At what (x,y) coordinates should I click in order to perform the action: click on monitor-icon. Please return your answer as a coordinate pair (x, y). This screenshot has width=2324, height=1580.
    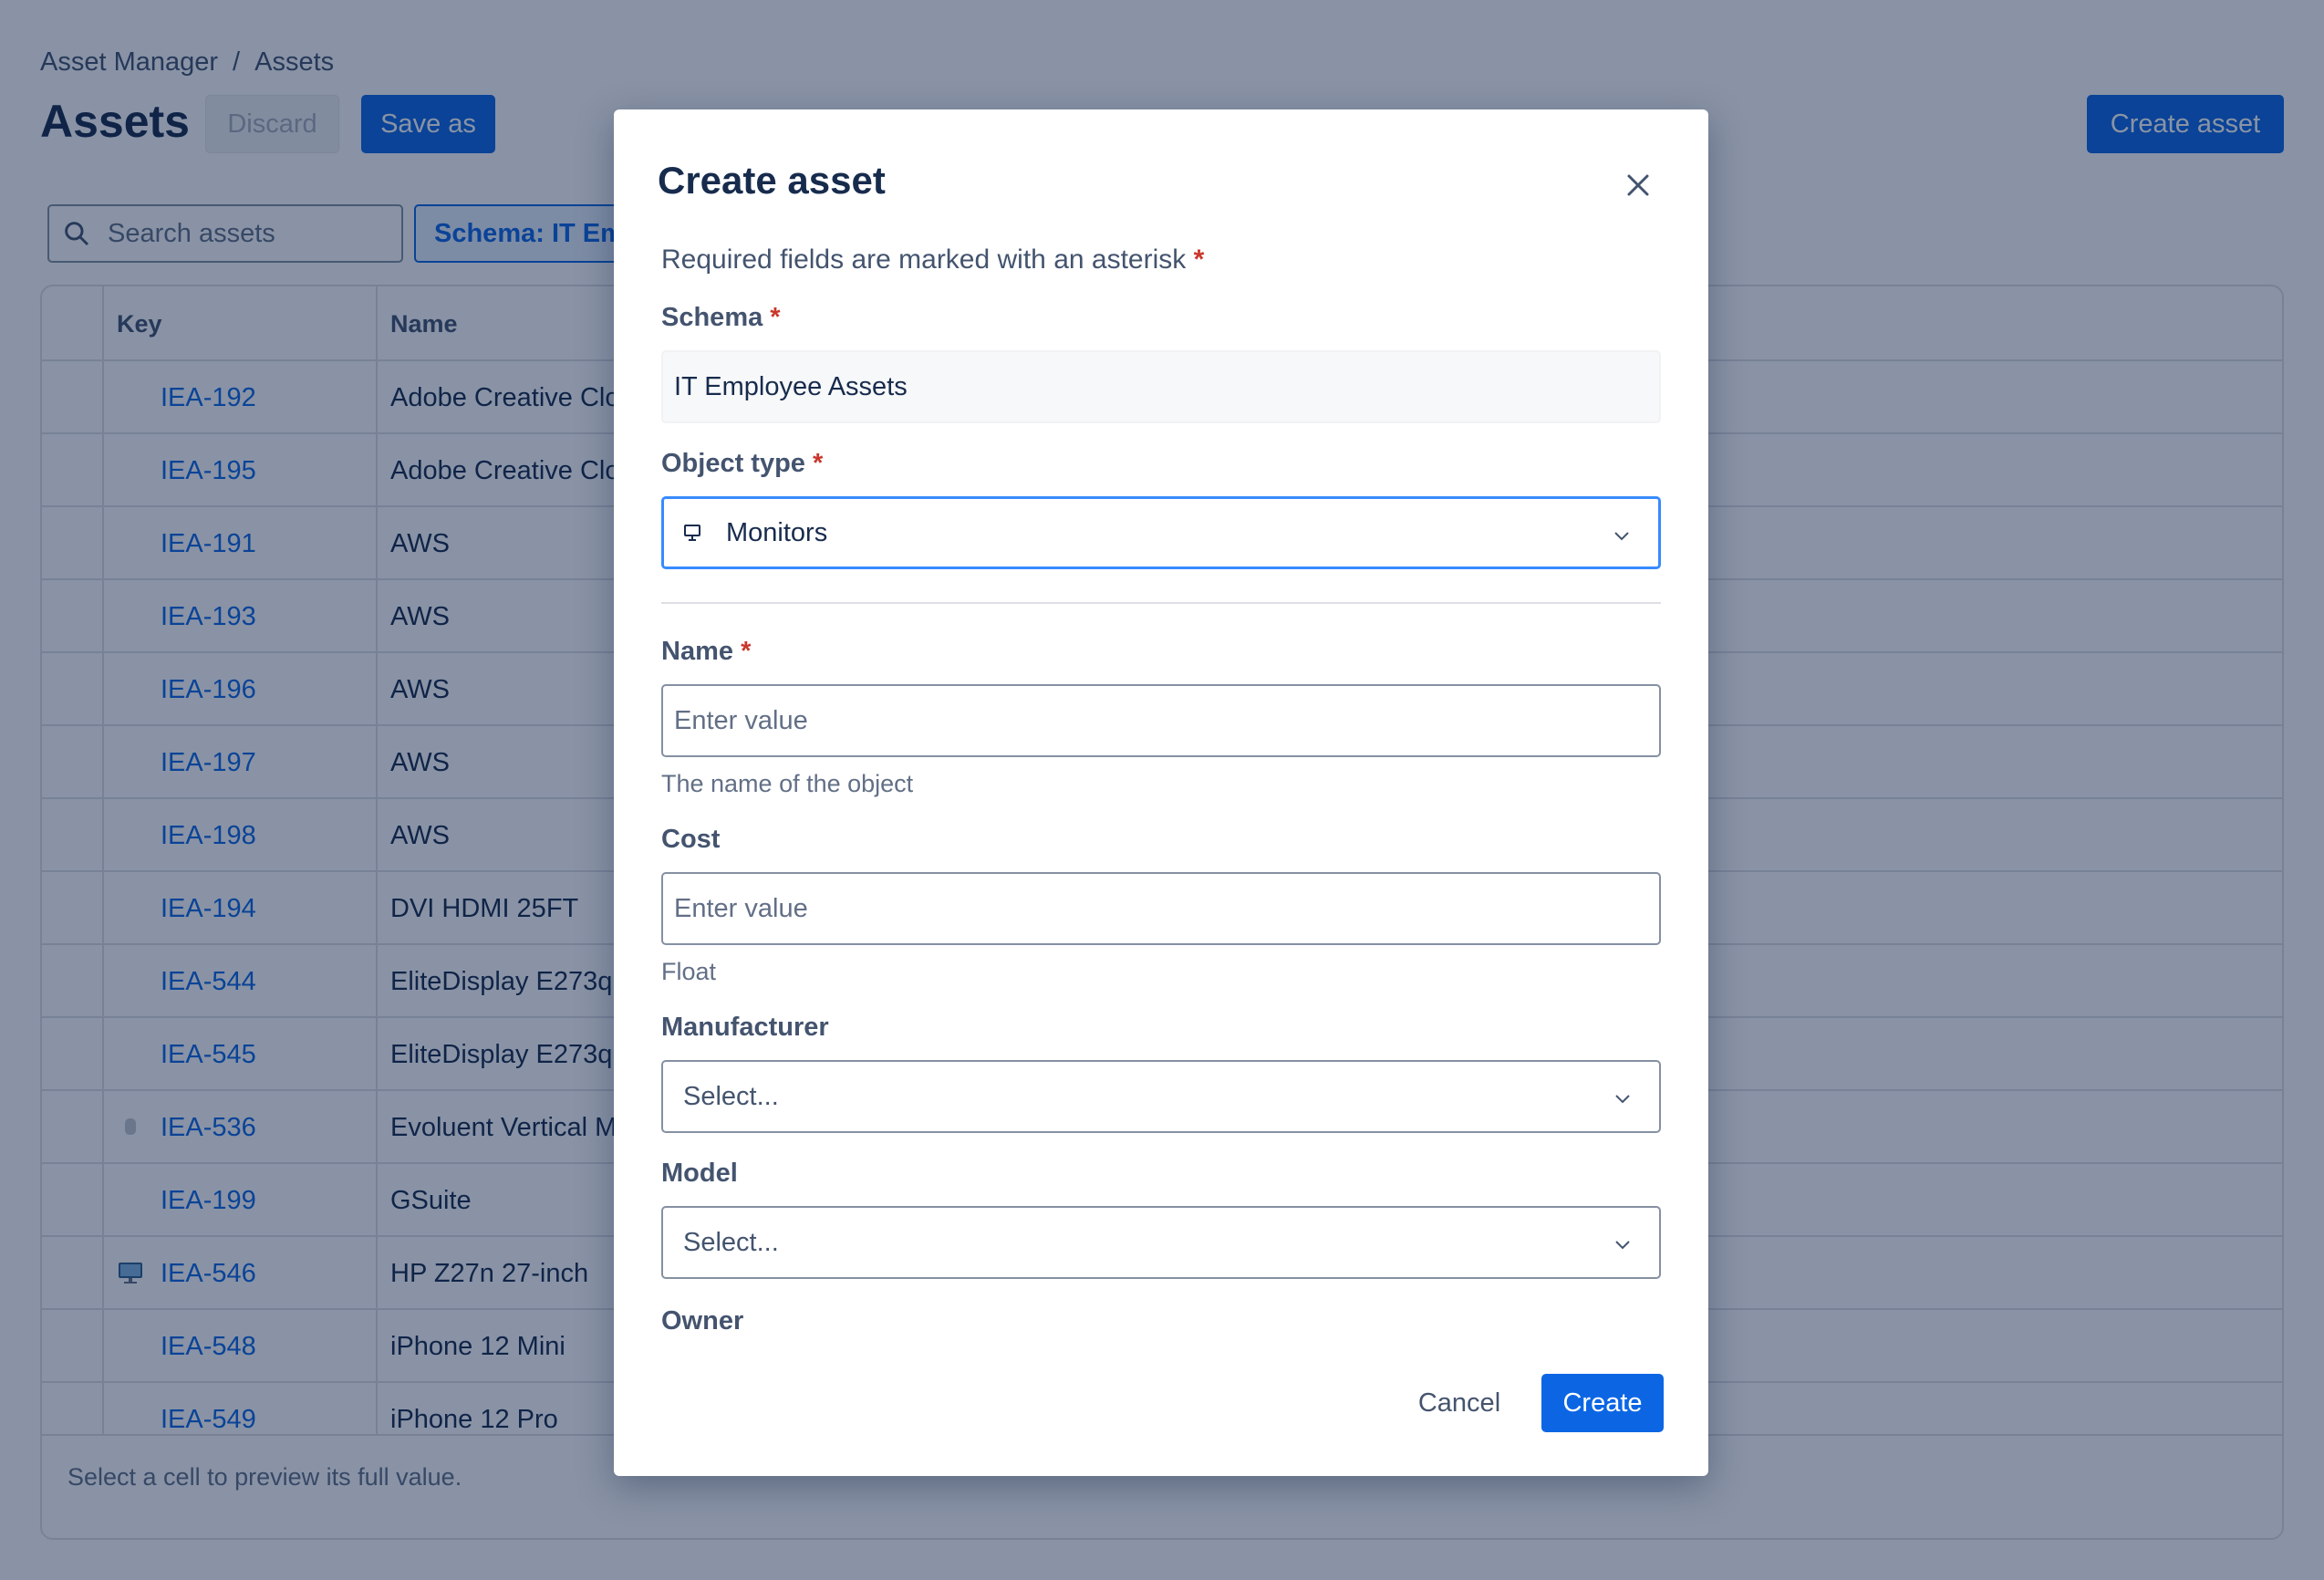
    Looking at the image, I should click on (692, 533).